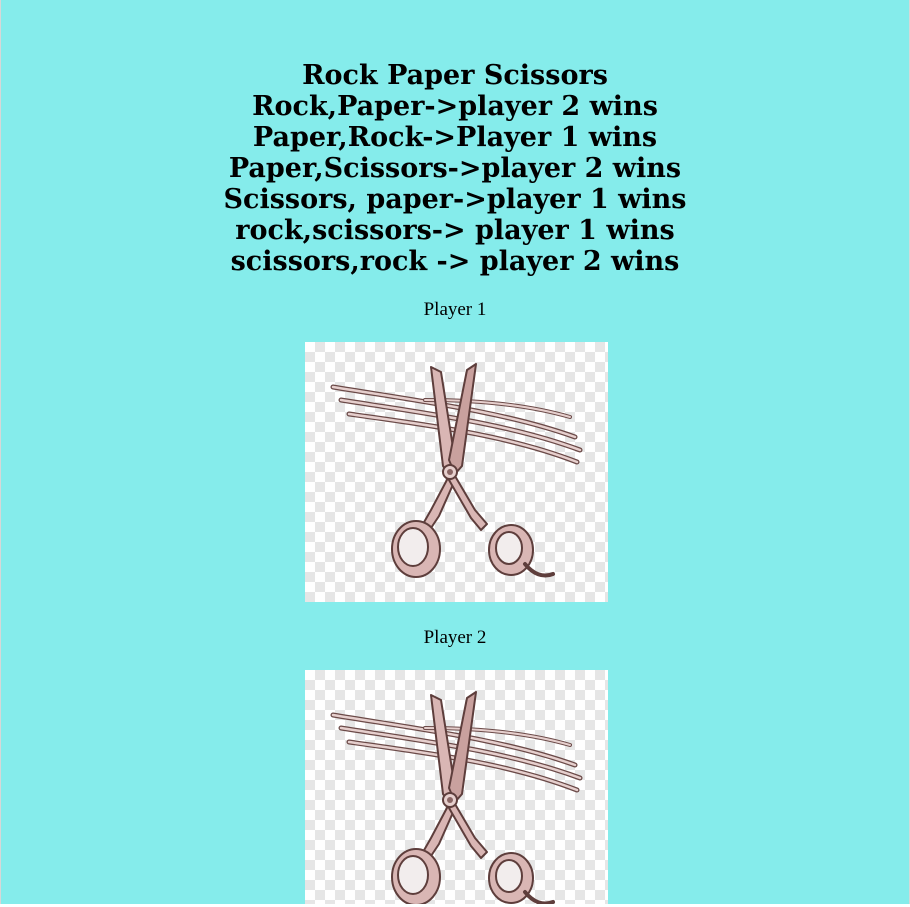 The width and height of the screenshot is (910, 907). I want to click on rule-line-4: Scissors, paper->player 1 wins, so click(455, 199).